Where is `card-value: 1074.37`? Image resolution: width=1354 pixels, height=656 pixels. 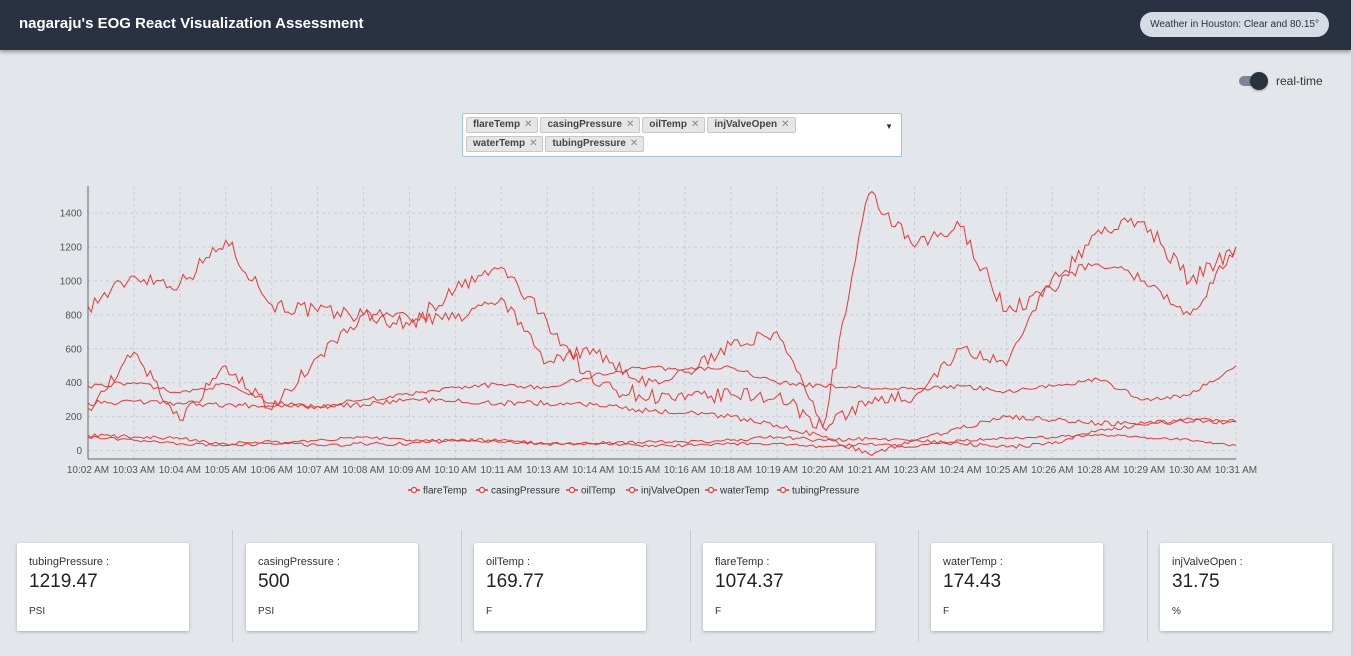
card-value: 1074.37 is located at coordinates (749, 581).